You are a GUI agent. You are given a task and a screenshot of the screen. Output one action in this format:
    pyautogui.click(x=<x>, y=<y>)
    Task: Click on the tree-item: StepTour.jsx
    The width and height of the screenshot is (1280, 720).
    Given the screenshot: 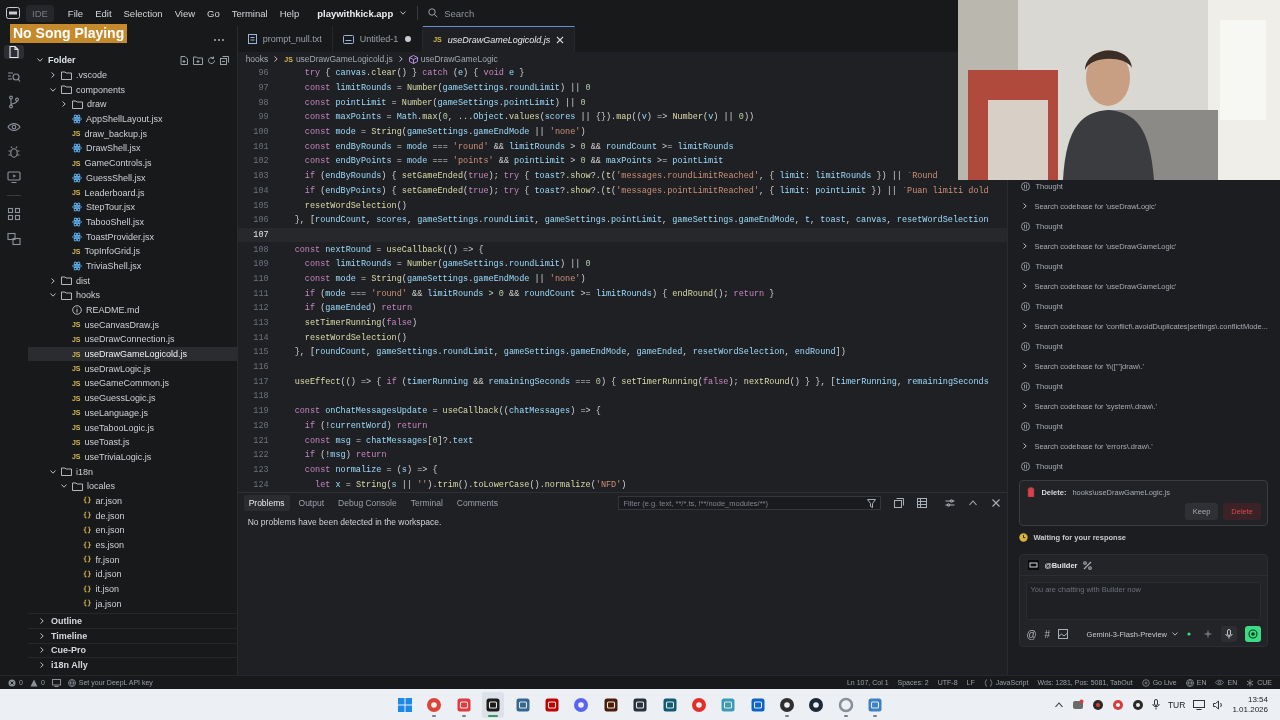 What is the action you would take?
    pyautogui.click(x=132, y=207)
    